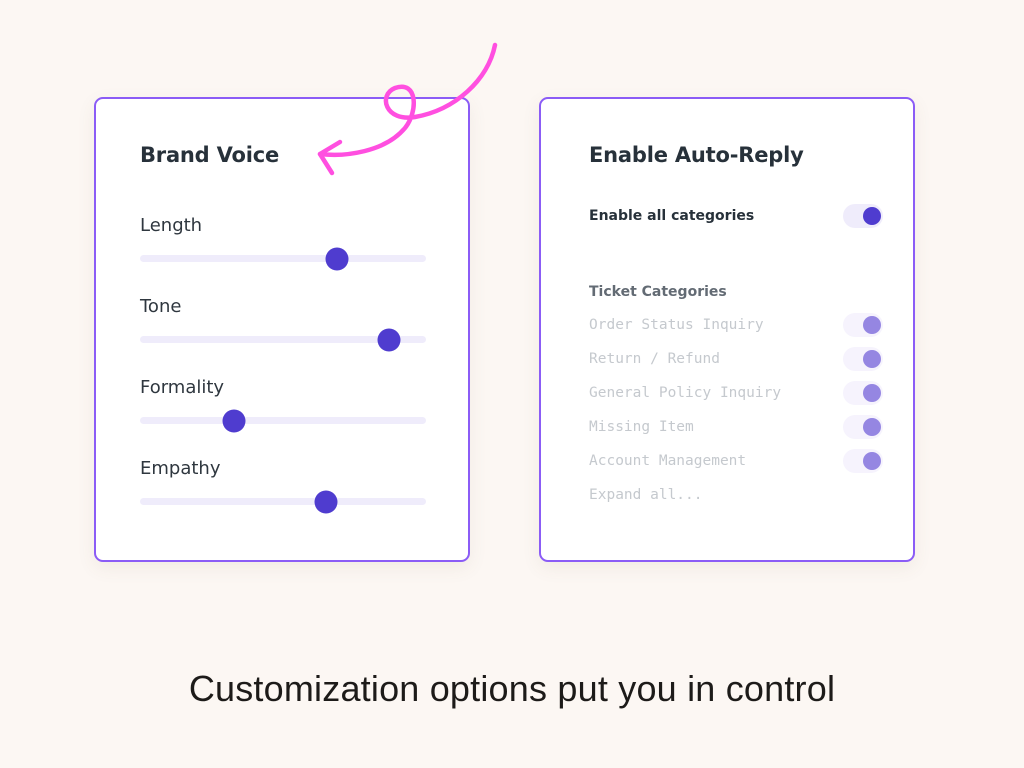 Image resolution: width=1024 pixels, height=768 pixels. I want to click on empathy-slider, so click(283, 501).